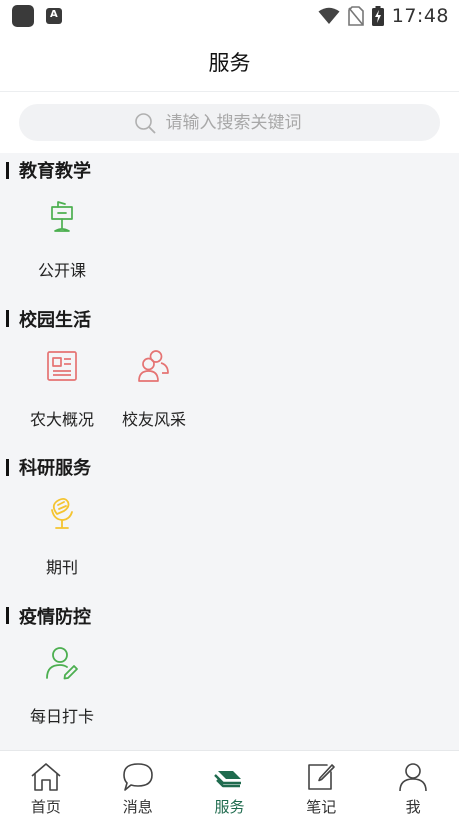 The height and width of the screenshot is (817, 459). I want to click on tab-label: 服务, so click(229, 807).